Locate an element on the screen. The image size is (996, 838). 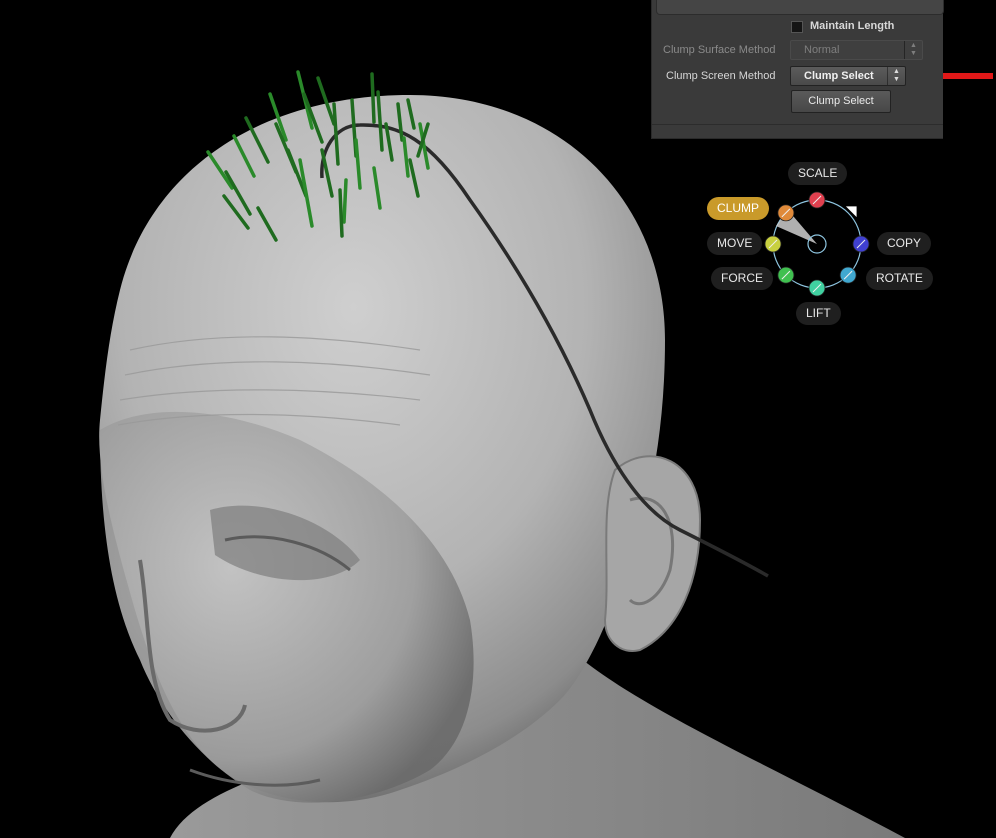
clump-surface-method-dropdown: Normal ▲ ▼ is located at coordinates (856, 50).